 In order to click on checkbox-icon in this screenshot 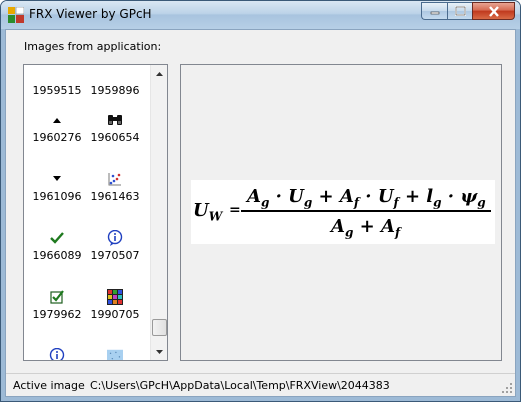, I will do `click(57, 297)`.